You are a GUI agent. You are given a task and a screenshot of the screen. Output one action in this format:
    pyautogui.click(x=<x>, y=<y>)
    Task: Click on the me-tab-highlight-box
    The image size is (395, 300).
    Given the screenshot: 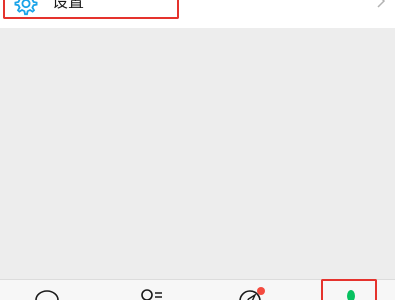 What is the action you would take?
    pyautogui.click(x=349, y=289)
    